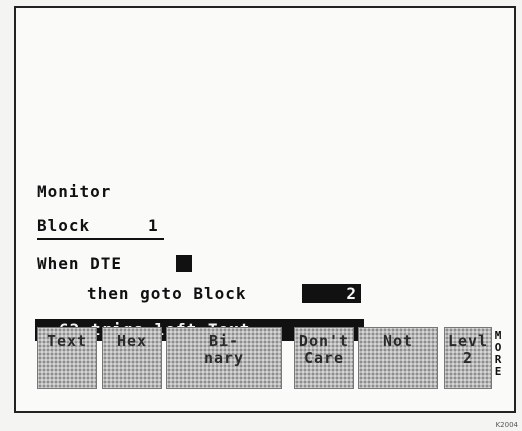 The height and width of the screenshot is (431, 522). I want to click on softkey-dont-care-label-2: Care, so click(324, 358).